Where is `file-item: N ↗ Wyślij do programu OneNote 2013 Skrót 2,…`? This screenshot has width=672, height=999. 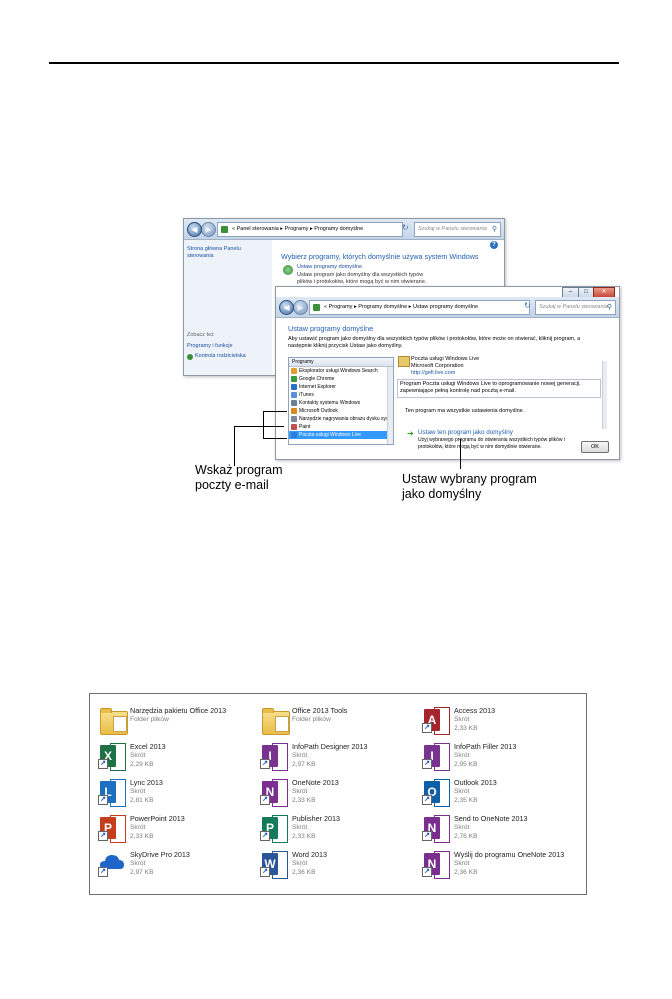 file-item: N ↗ Wyślij do programu OneNote 2013 Skrót 2,… is located at coordinates (501, 864).